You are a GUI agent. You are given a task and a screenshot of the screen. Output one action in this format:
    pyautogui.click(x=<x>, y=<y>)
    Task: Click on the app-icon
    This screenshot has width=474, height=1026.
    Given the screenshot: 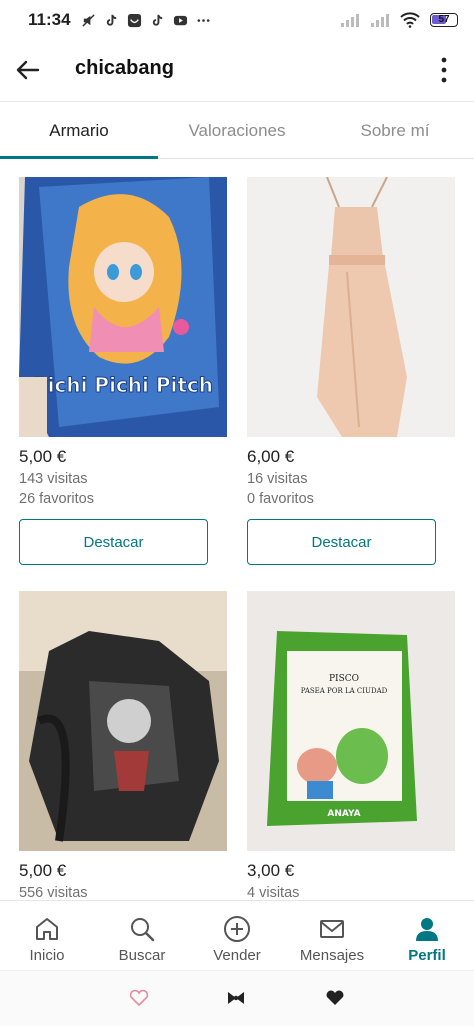 What is the action you would take?
    pyautogui.click(x=134, y=20)
    